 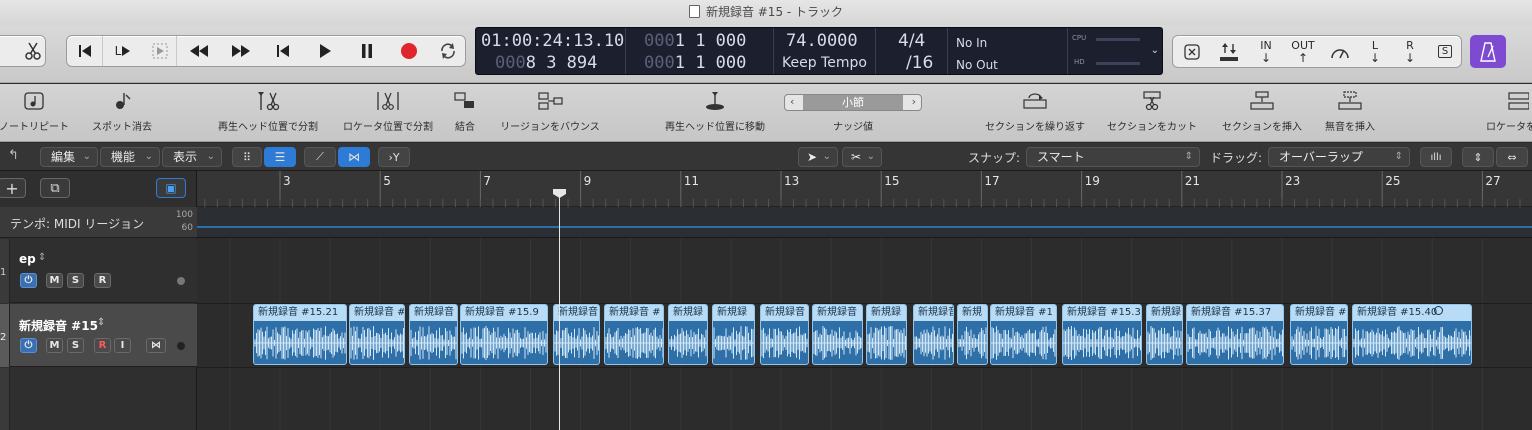 What do you see at coordinates (241, 51) in the screenshot?
I see `fast-forward-button` at bounding box center [241, 51].